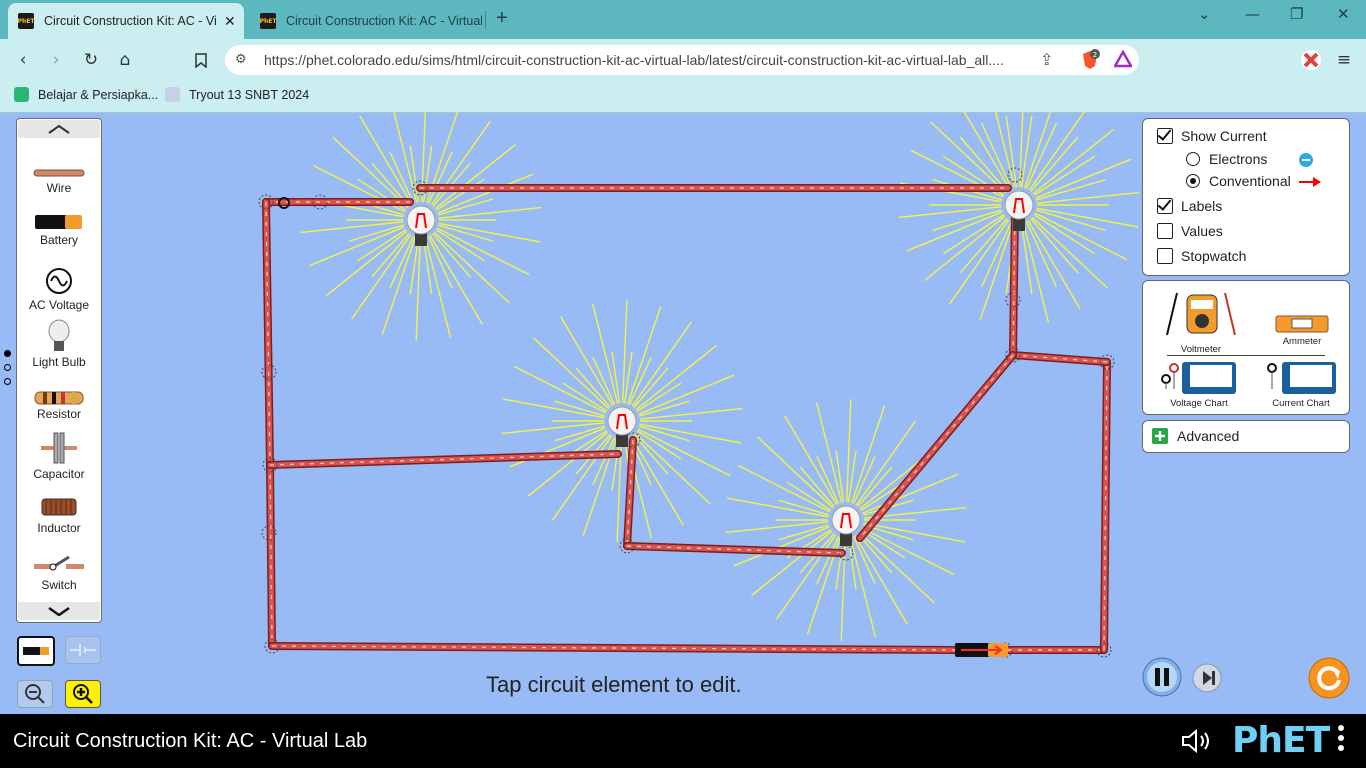 The width and height of the screenshot is (1366, 768). I want to click on brave-rewards-icon, so click(1123, 61).